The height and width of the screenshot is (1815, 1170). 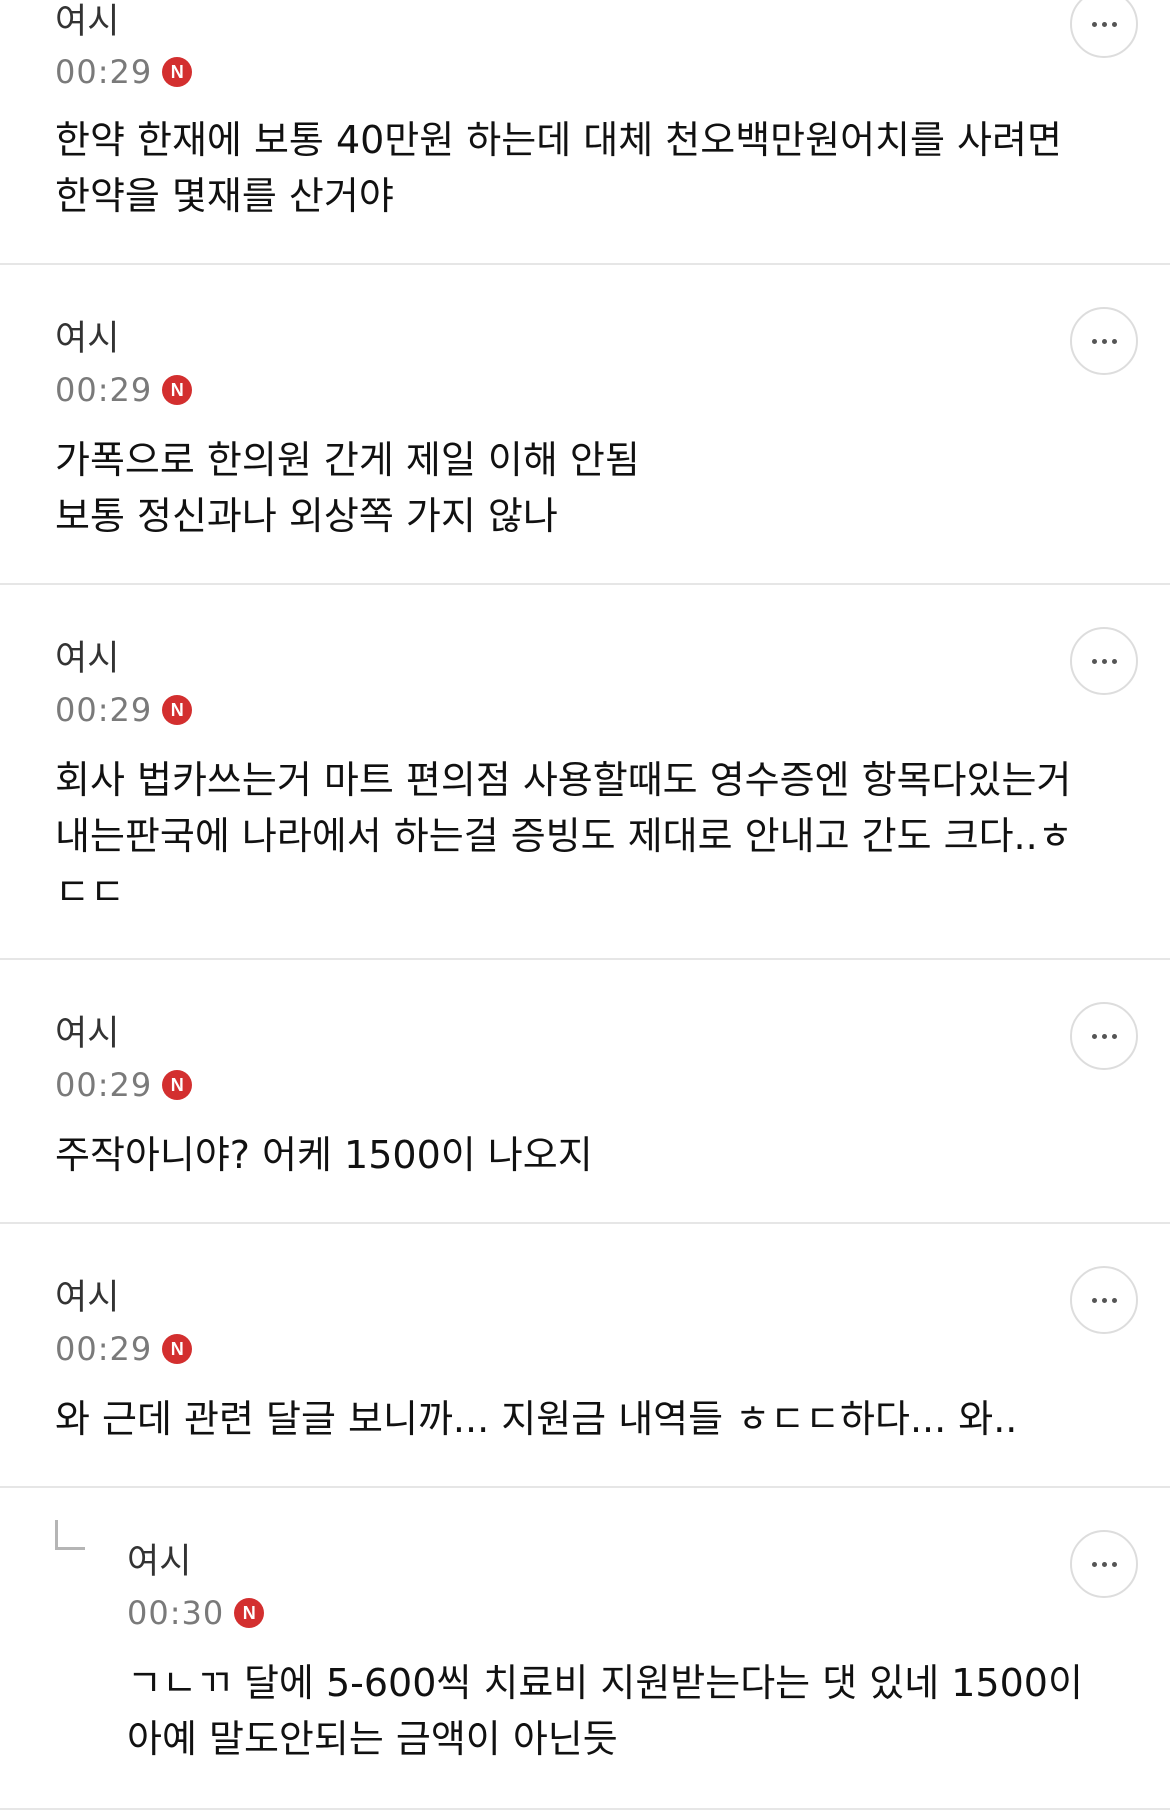 I want to click on comment-text: 와 근데 관련 달글 보니까... 지원금 내역들 ㅎㄷㄷ하다... 와.., so click(x=536, y=1419).